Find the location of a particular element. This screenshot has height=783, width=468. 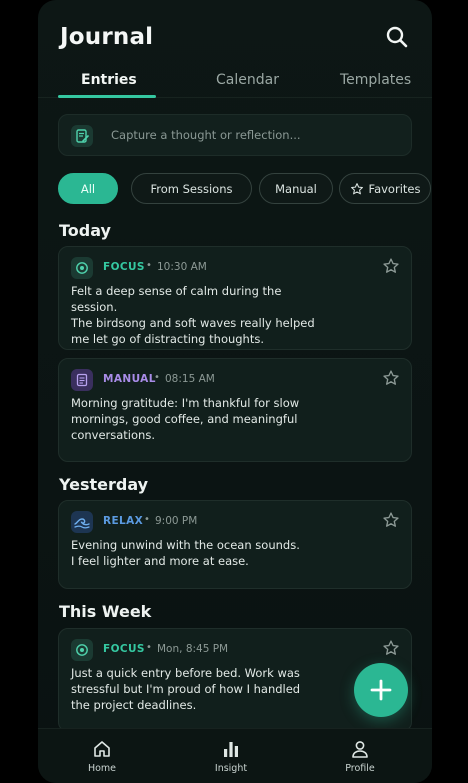

add-entry-button is located at coordinates (381, 690).